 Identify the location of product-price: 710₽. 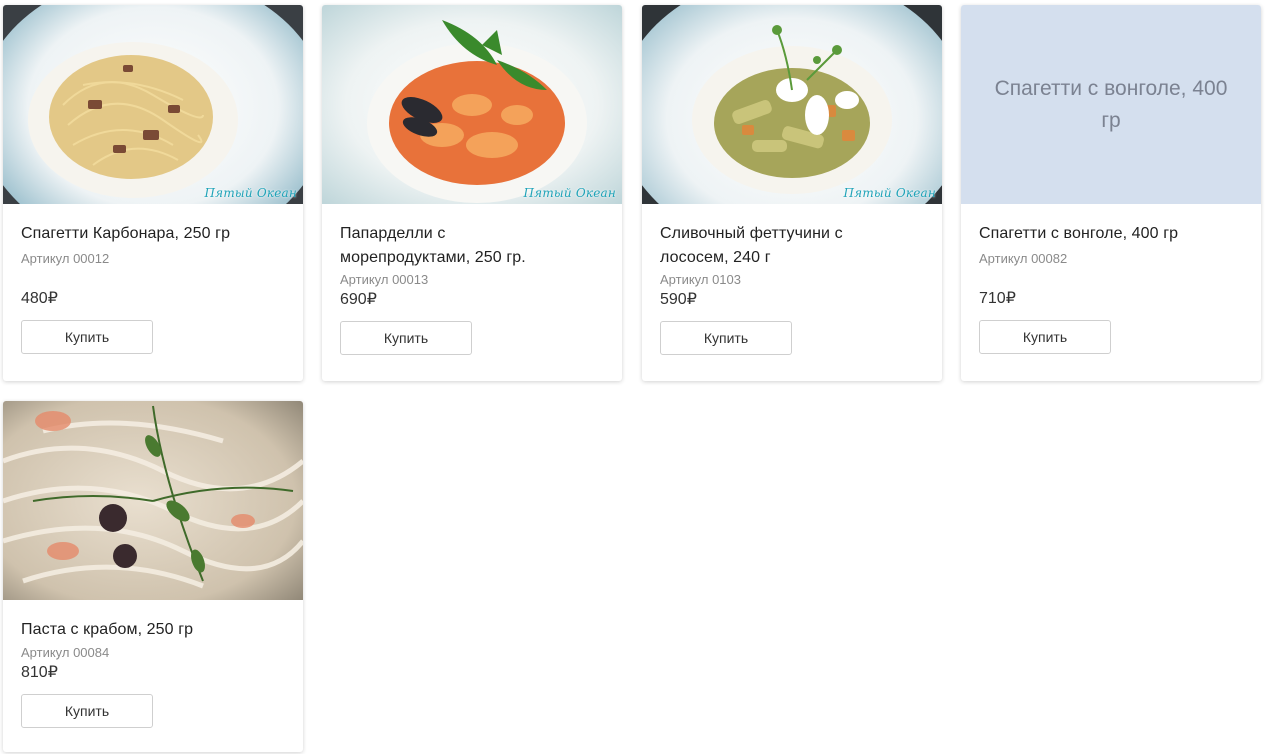
(997, 298).